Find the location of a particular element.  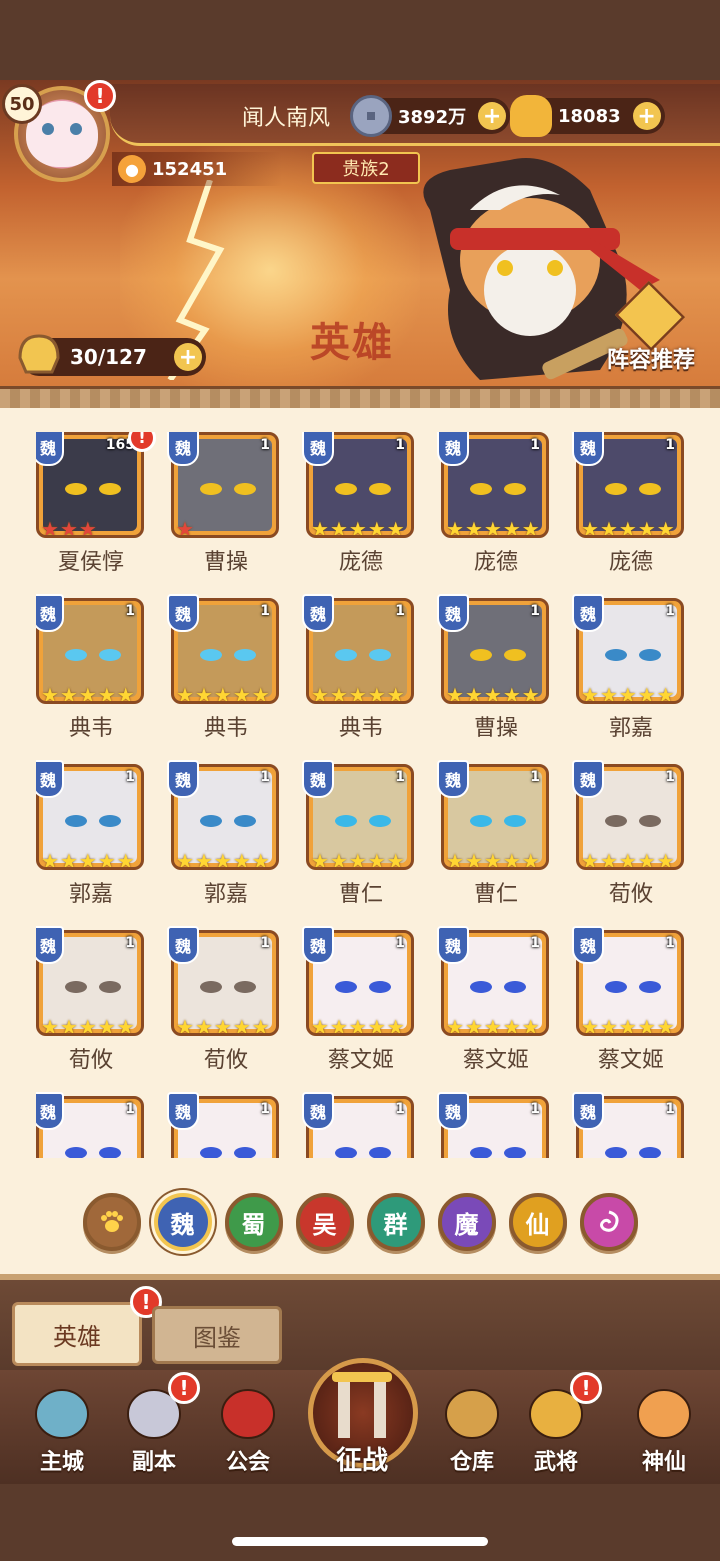

player-level-badge: 50 is located at coordinates (22, 104).